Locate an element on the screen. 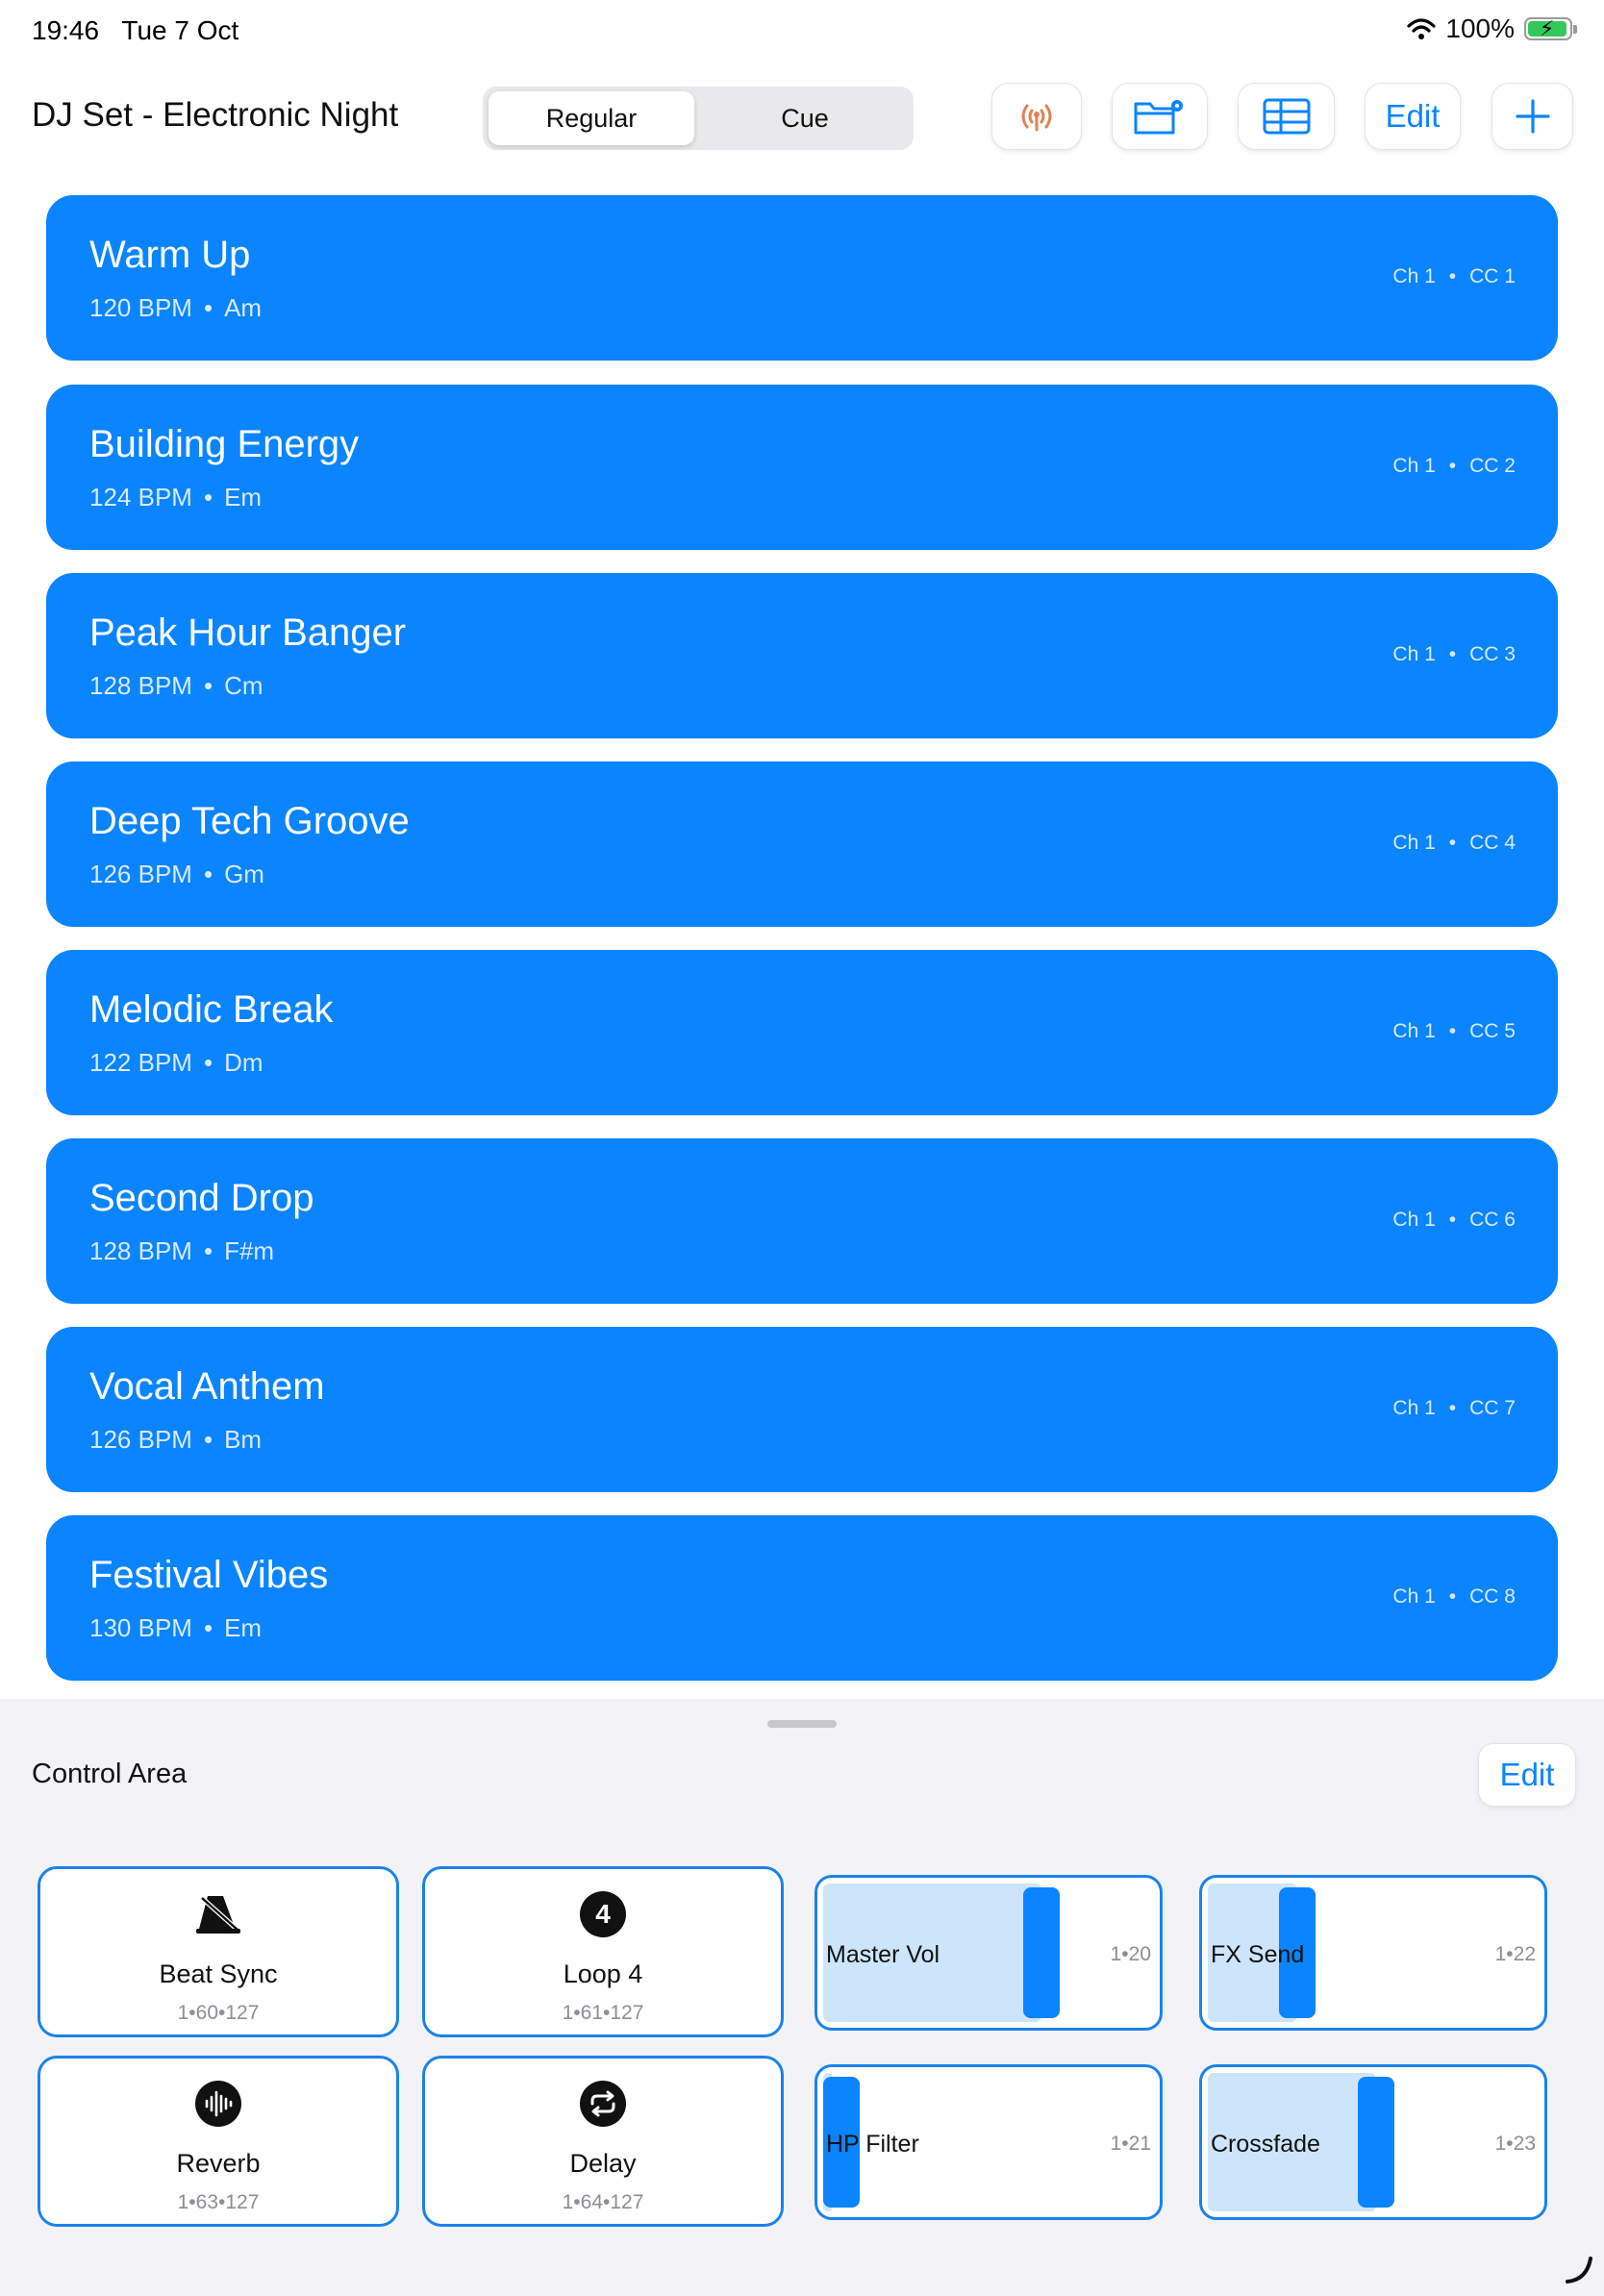  hp-filter-fader: HP Filter 1•21 is located at coordinates (989, 2142).